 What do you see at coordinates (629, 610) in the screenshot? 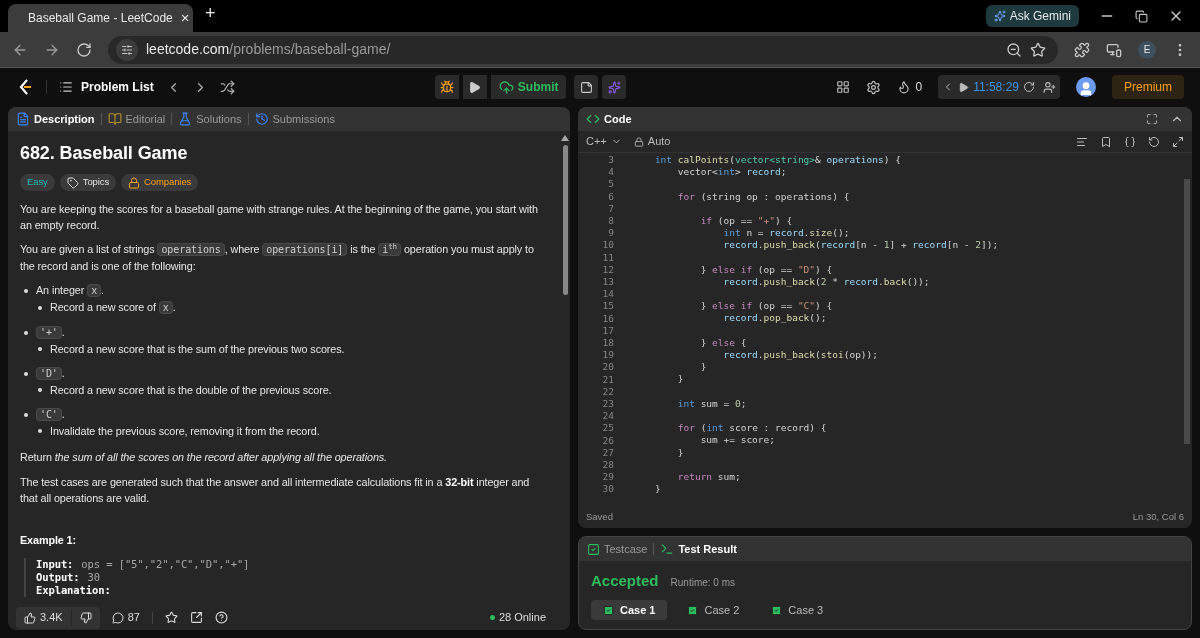
I see `case-tab: Case 1` at bounding box center [629, 610].